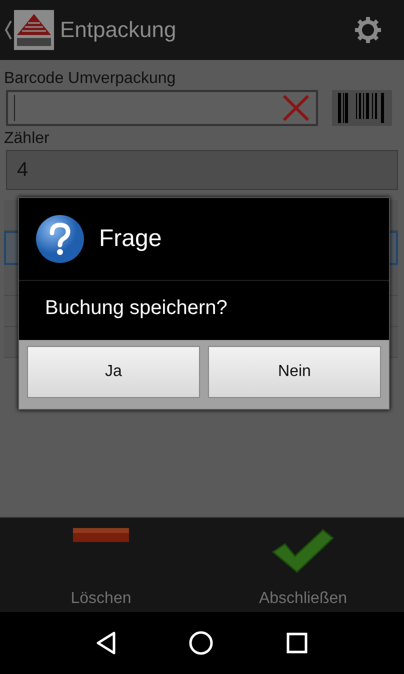  I want to click on settings-icon, so click(368, 30).